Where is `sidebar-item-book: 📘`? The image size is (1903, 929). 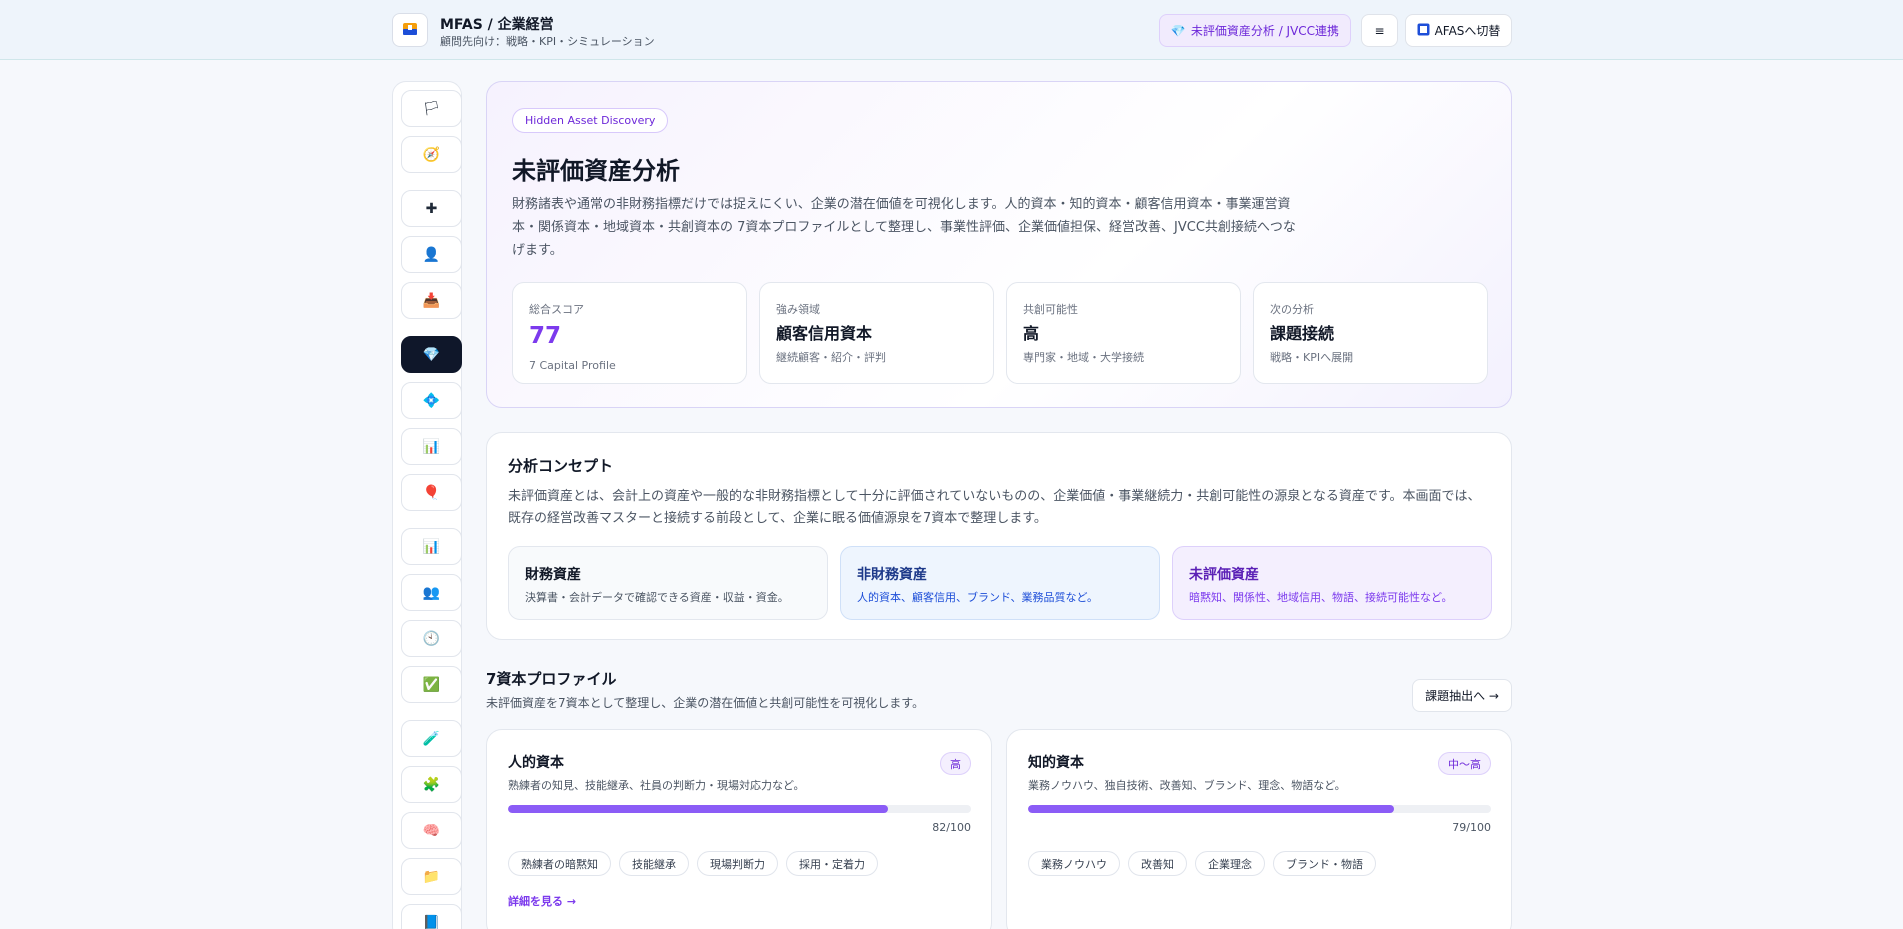
sidebar-item-book: 📘 is located at coordinates (431, 916).